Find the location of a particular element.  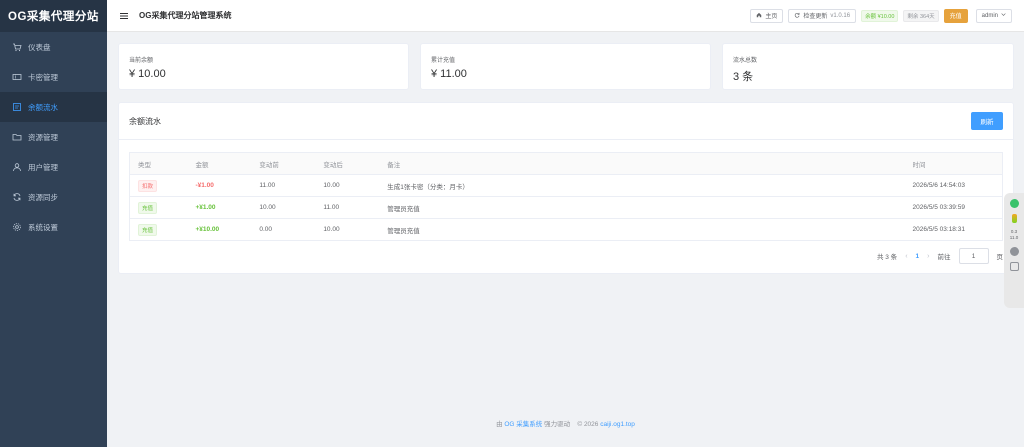

column-header: 类型 is located at coordinates (158, 163).